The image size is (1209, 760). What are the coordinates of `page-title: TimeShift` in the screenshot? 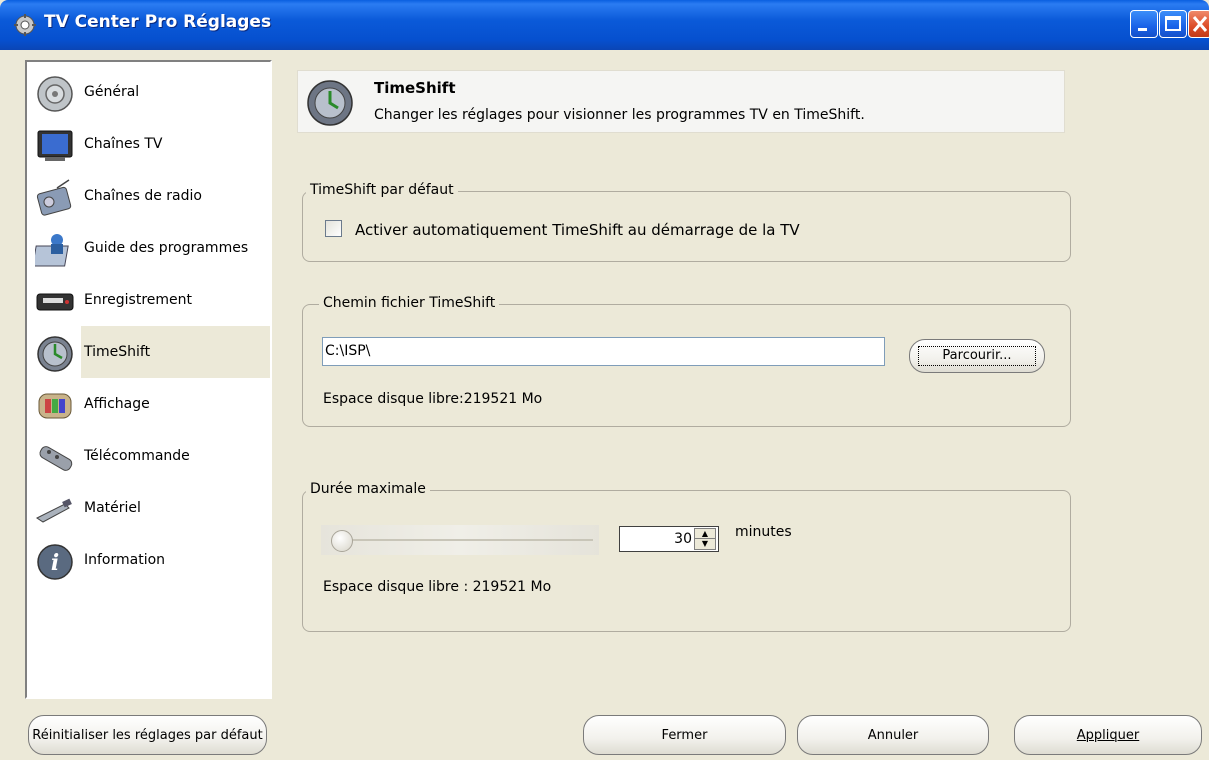 It's located at (415, 88).